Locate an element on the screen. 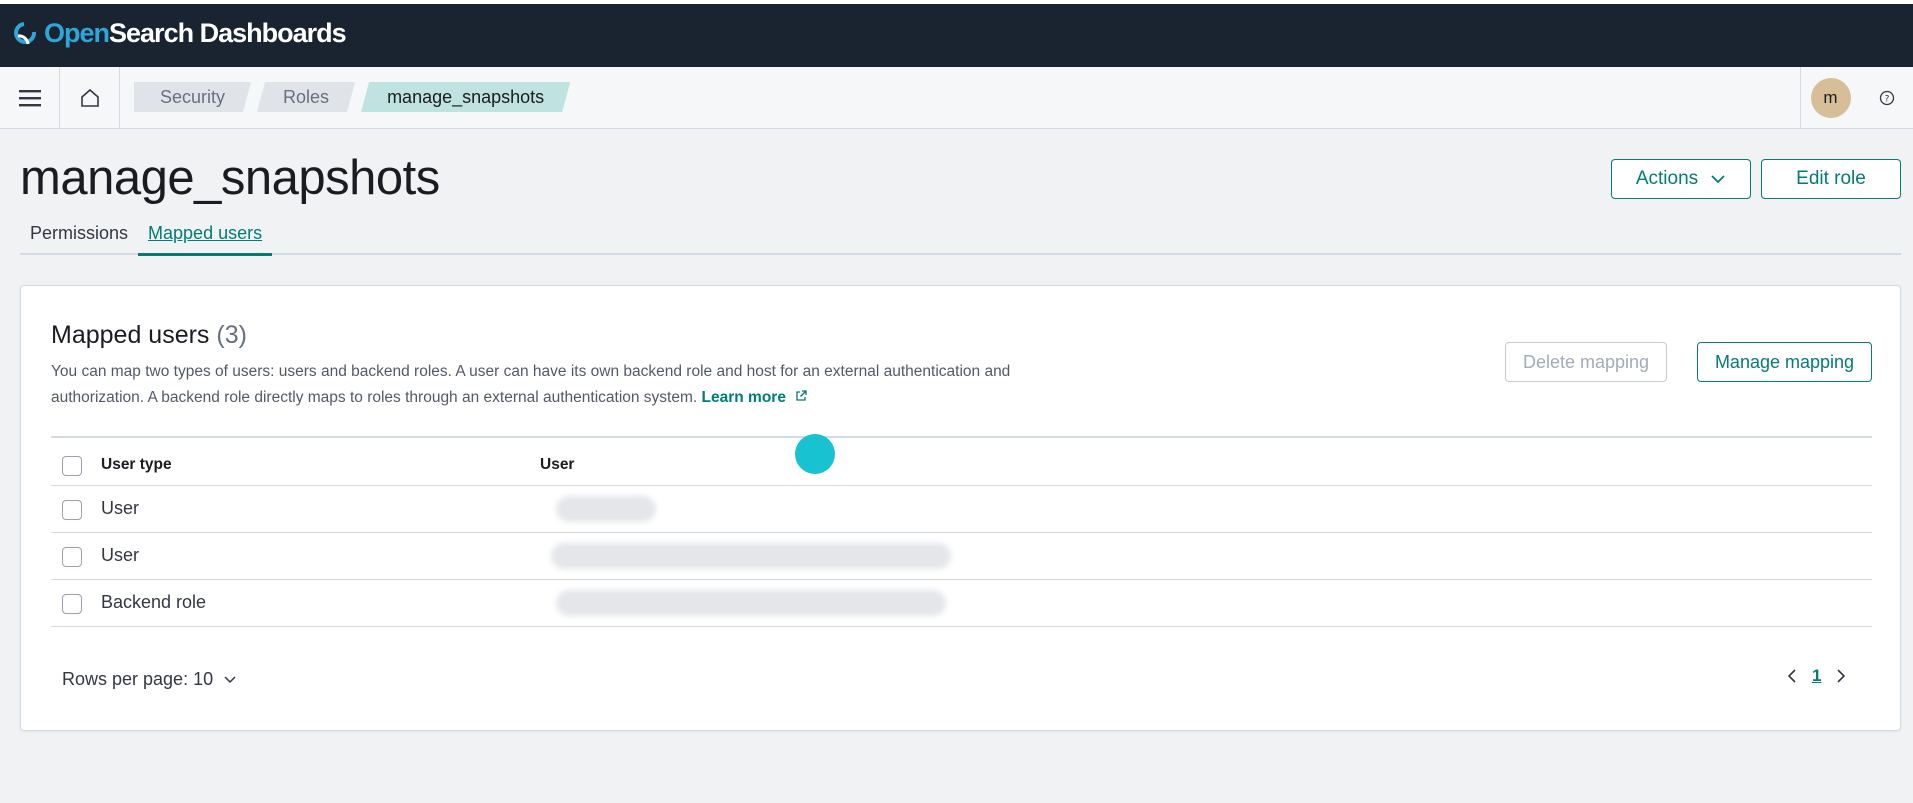 This screenshot has width=1913, height=803. hamburger-icon is located at coordinates (29, 98).